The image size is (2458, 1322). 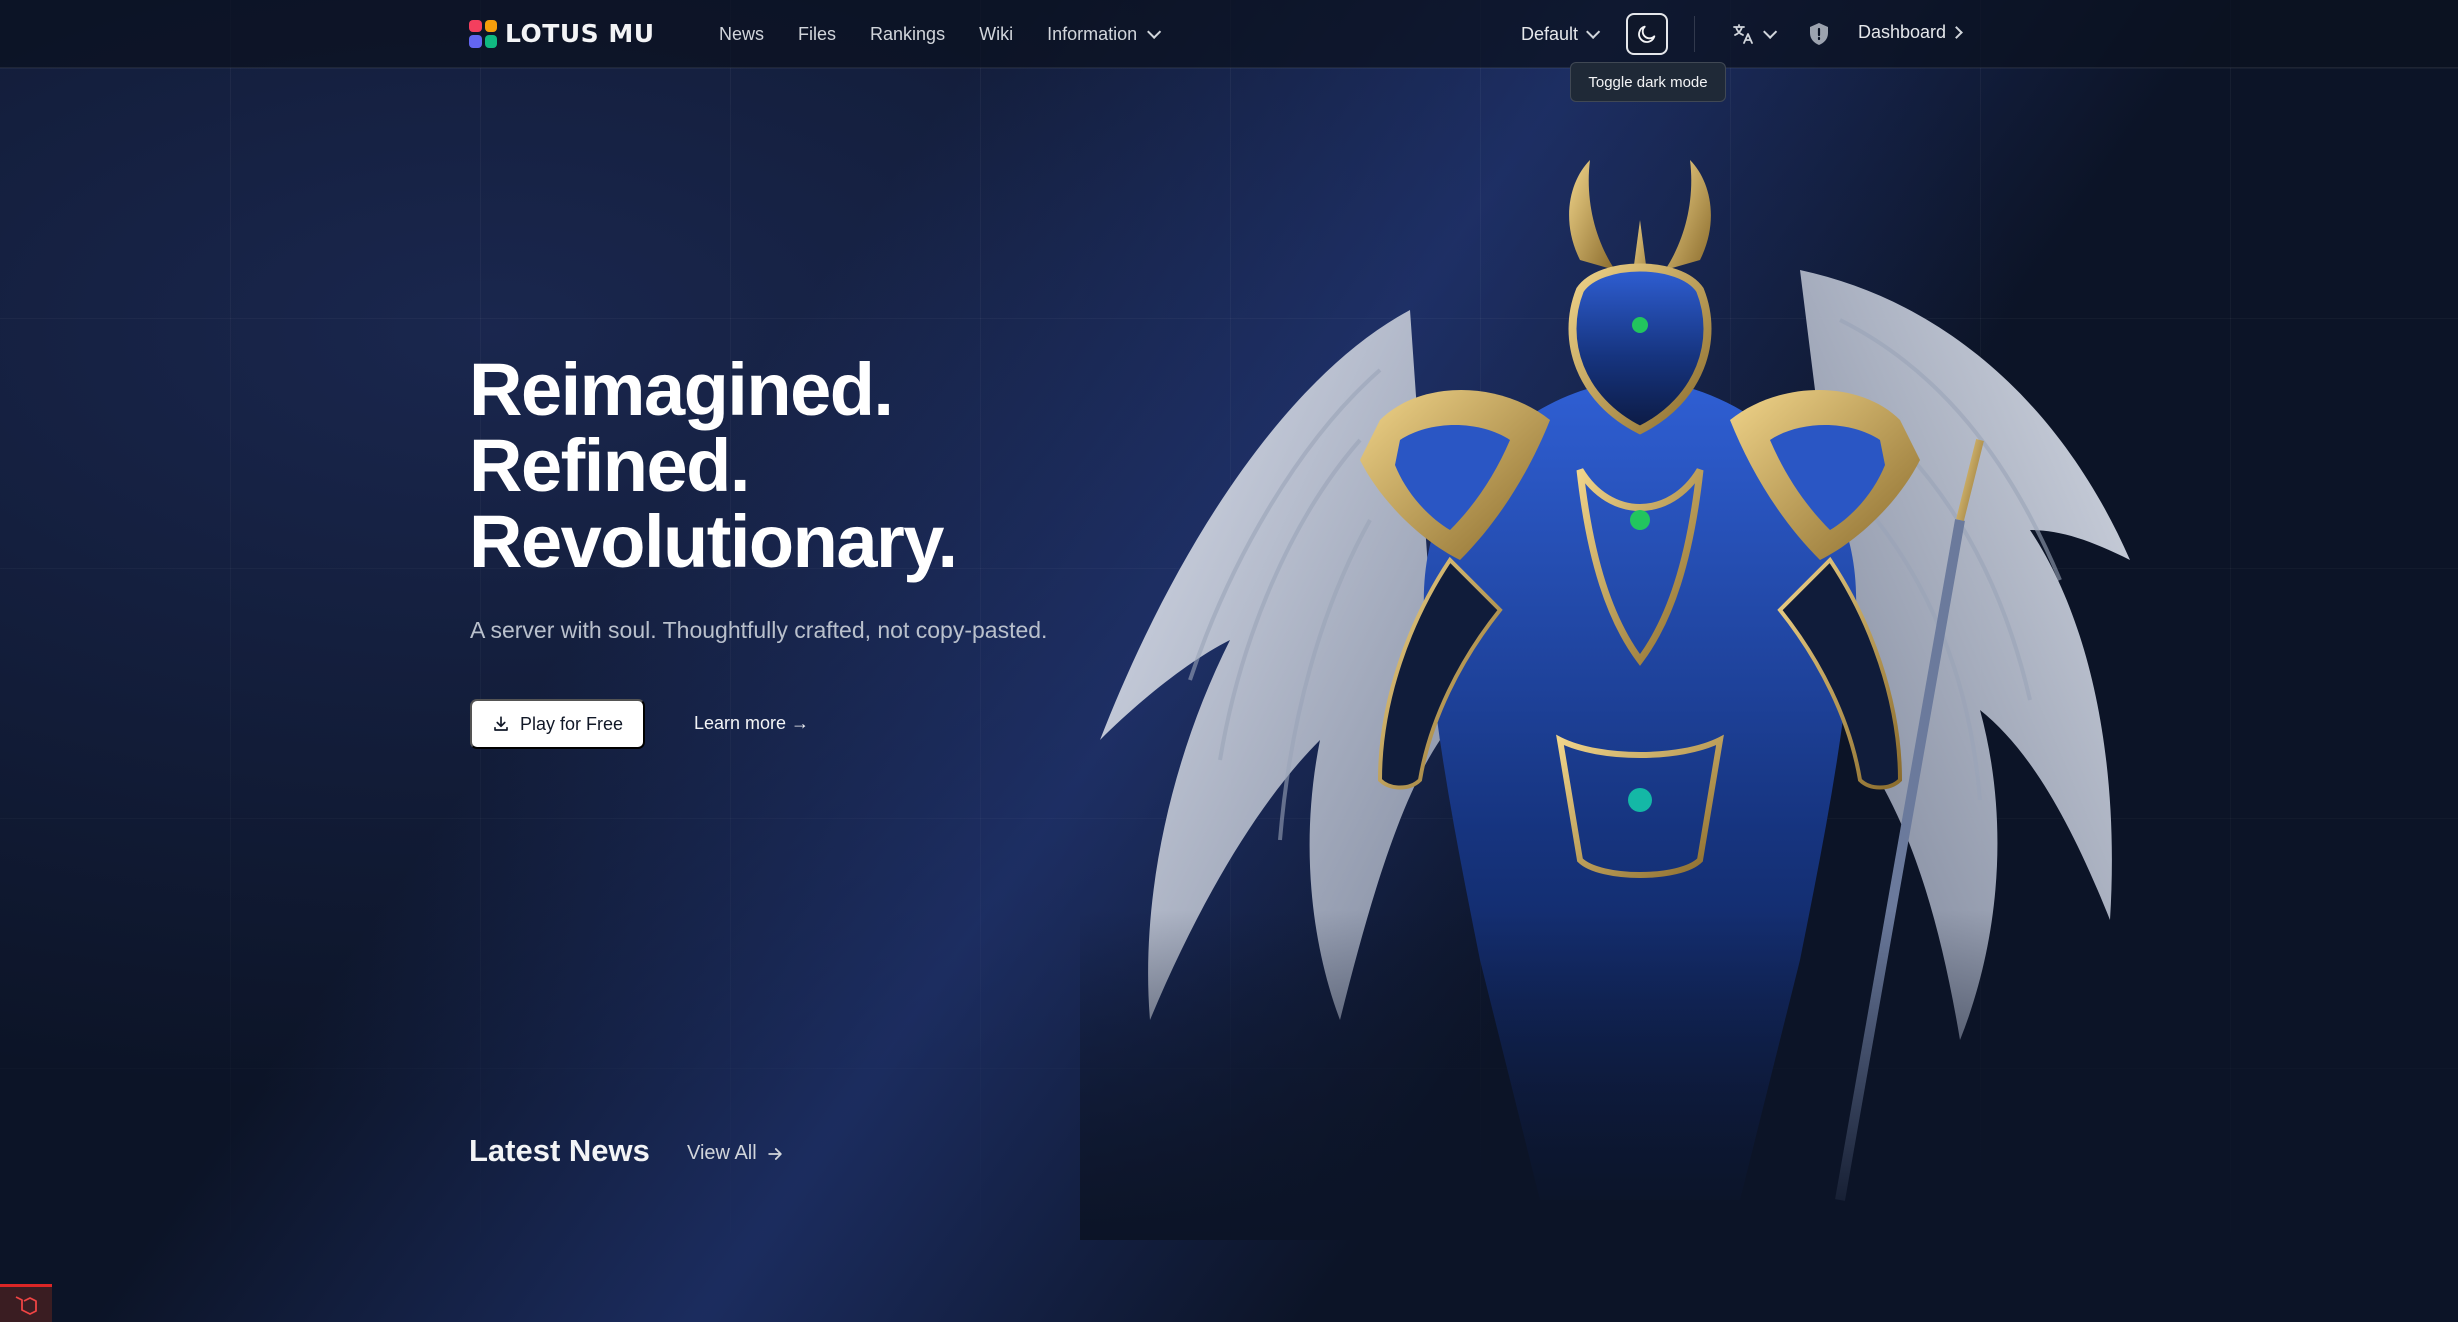 What do you see at coordinates (609, 465) in the screenshot?
I see `hero-title-line-2: Refined.` at bounding box center [609, 465].